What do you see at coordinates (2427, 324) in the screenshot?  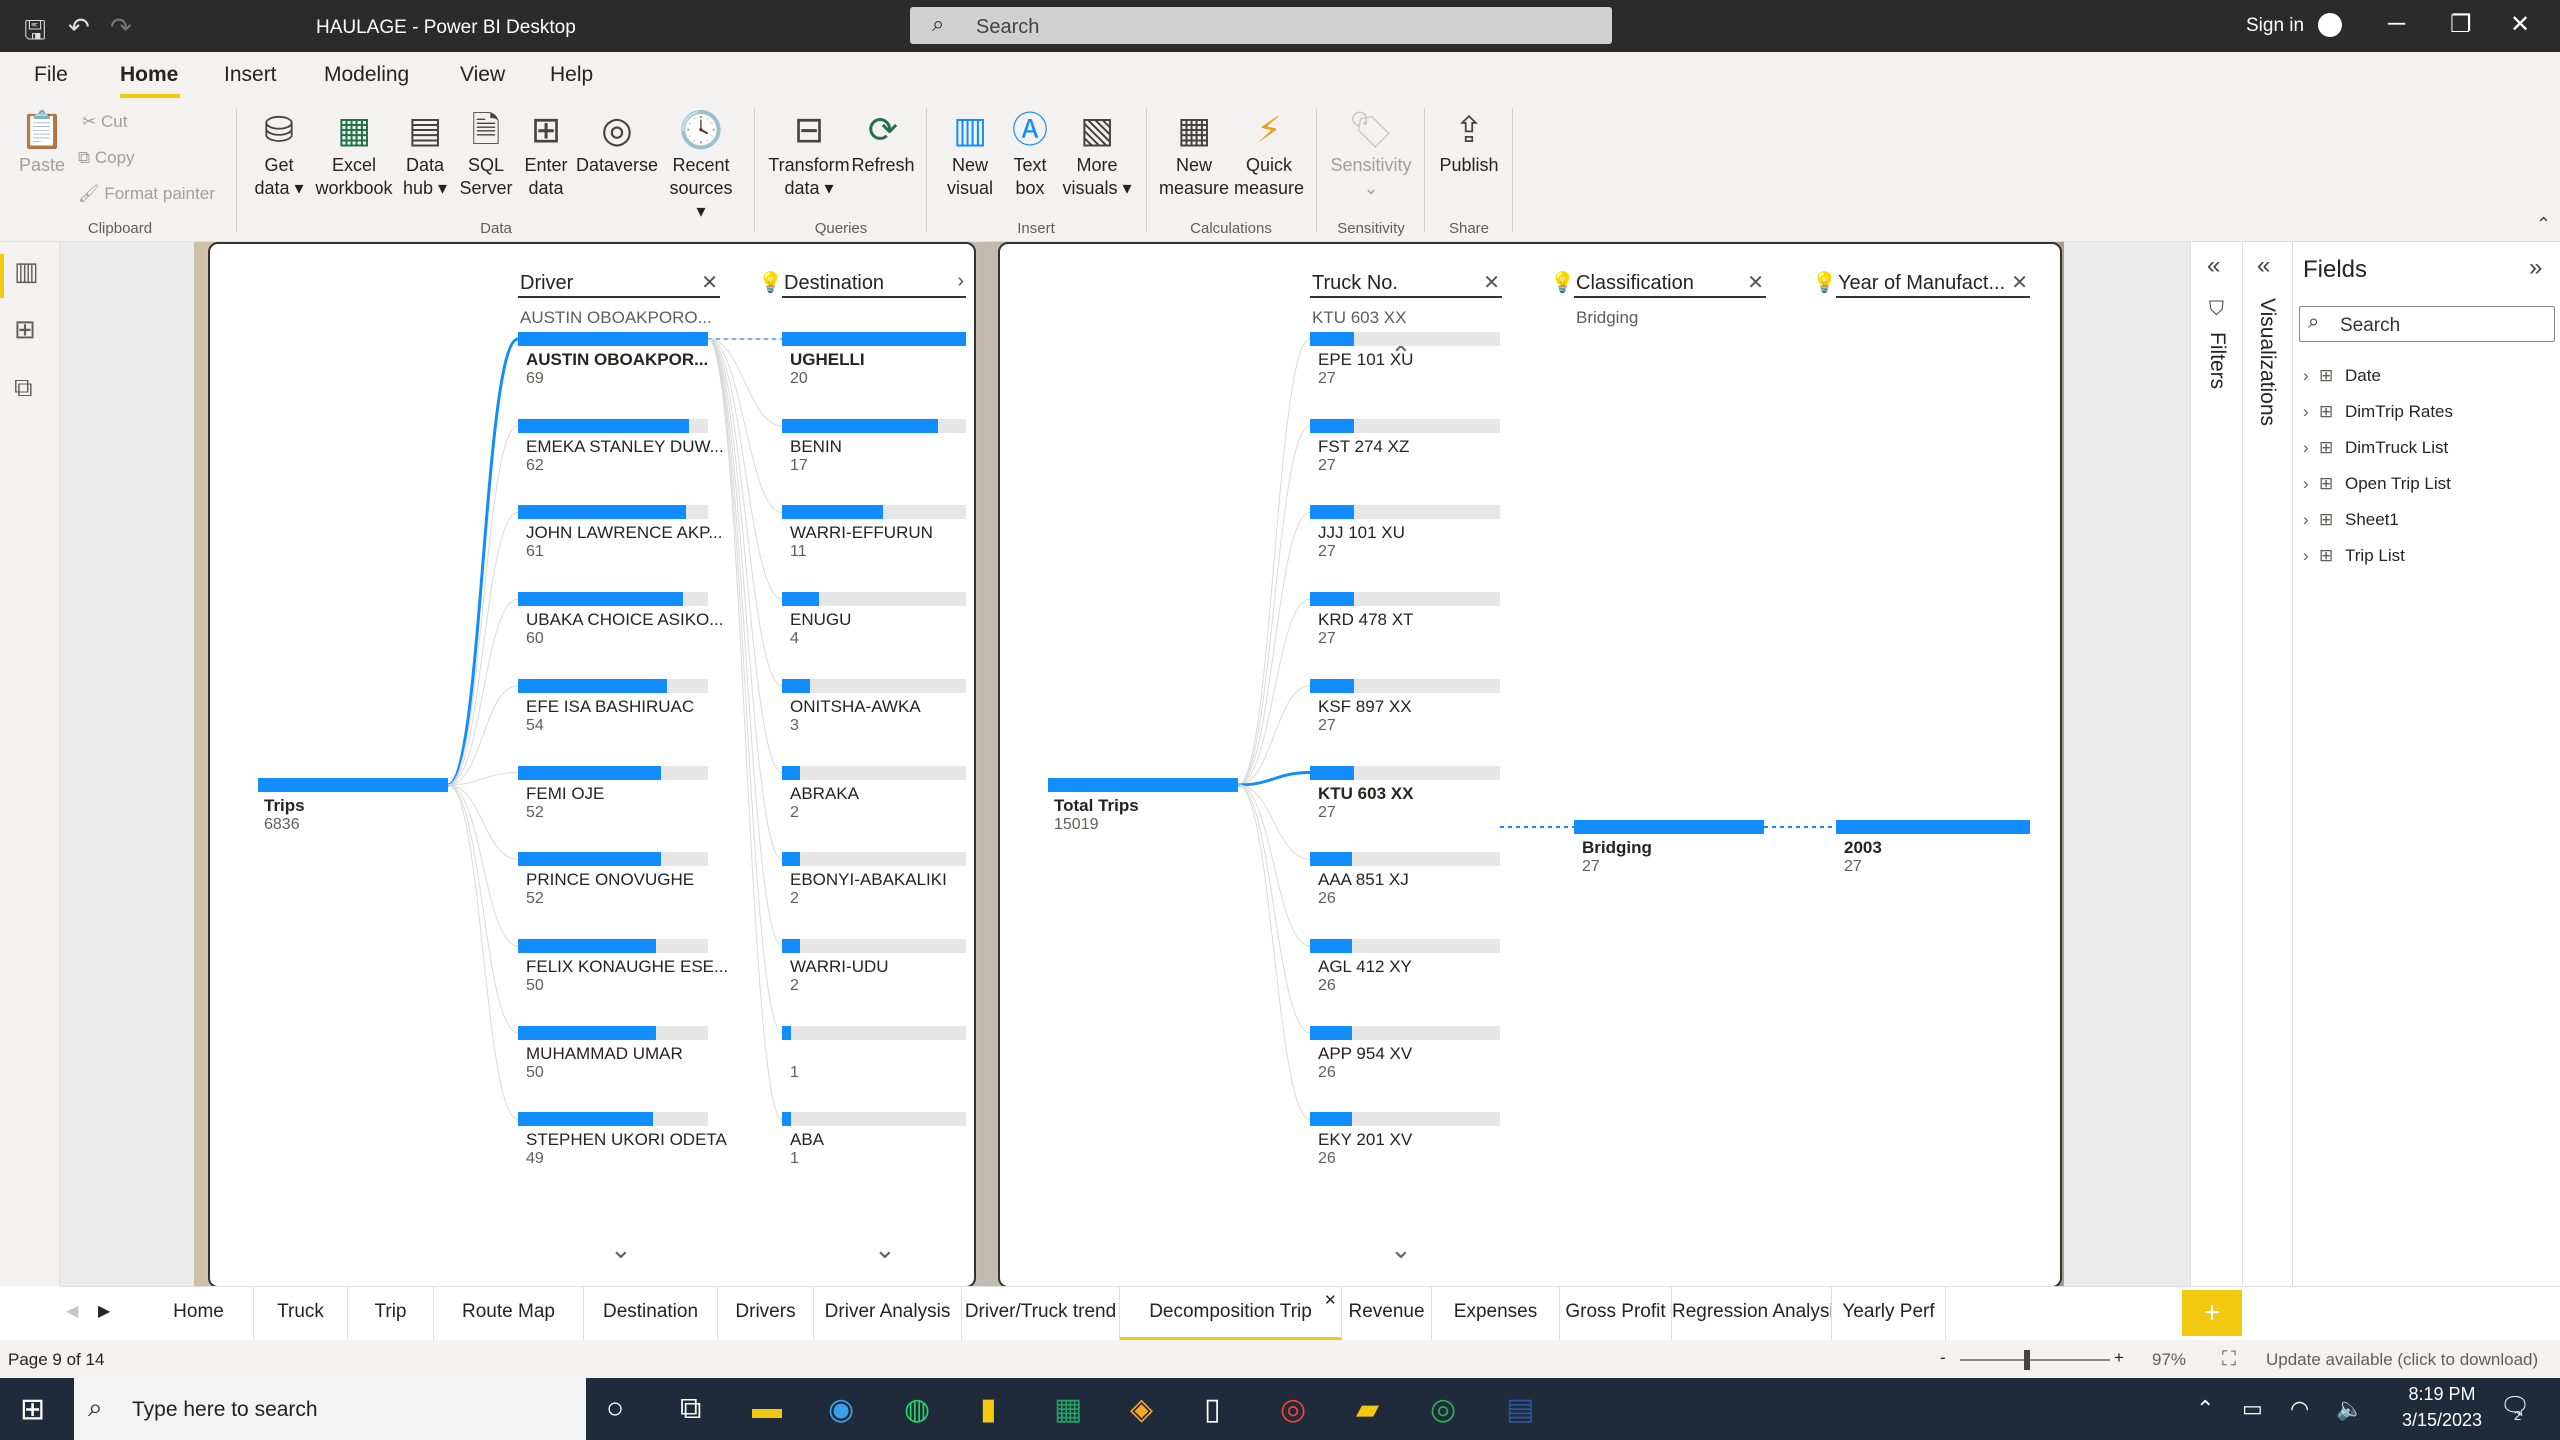 I see `fields-search-input: ⌕ Search` at bounding box center [2427, 324].